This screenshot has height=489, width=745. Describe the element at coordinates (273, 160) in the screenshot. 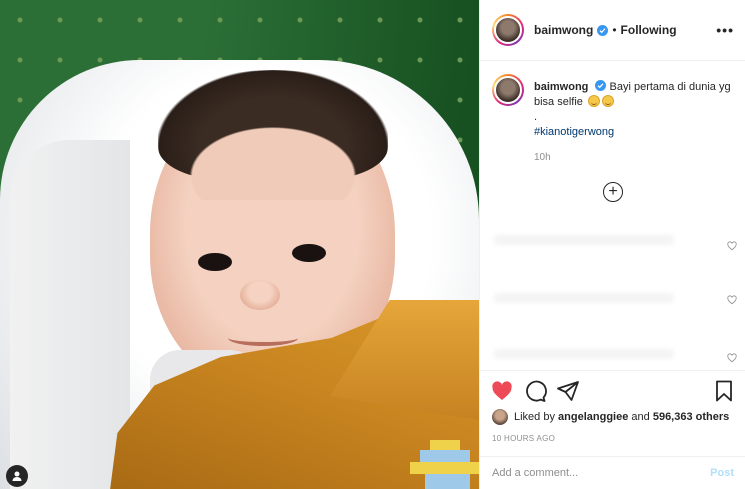

I see `baby-forehead` at that location.